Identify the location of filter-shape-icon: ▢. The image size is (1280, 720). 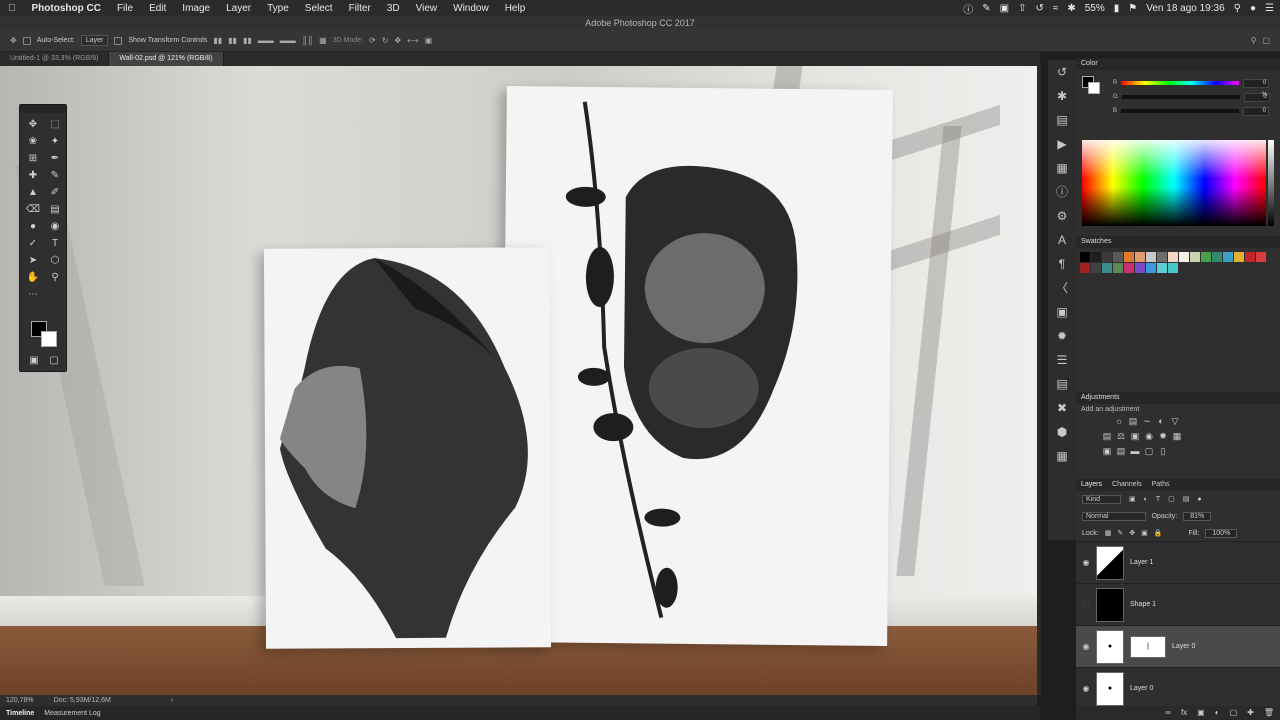
(1171, 499).